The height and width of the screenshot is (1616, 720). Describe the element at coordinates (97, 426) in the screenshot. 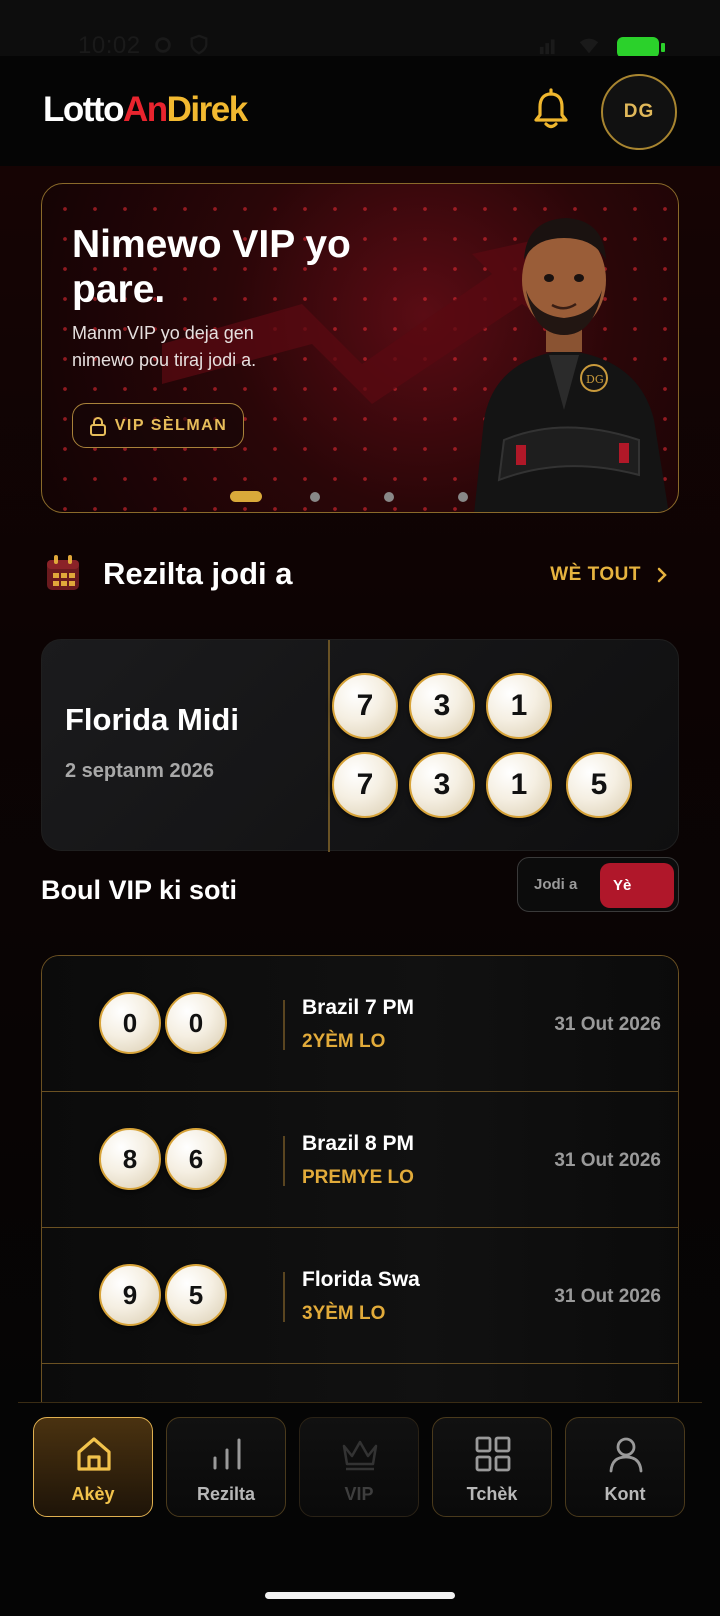

I see `lock-icon` at that location.